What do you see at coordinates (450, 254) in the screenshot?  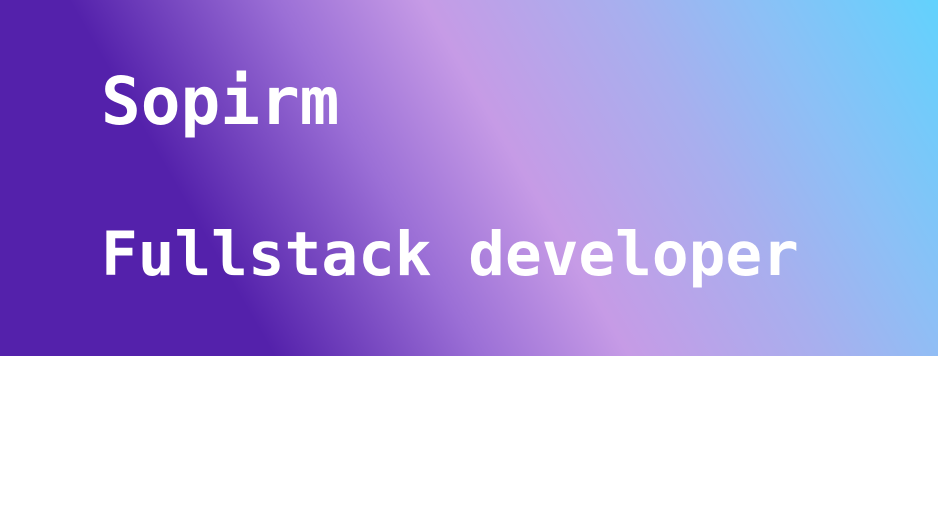 I see `hero-role: Fullstack developer` at bounding box center [450, 254].